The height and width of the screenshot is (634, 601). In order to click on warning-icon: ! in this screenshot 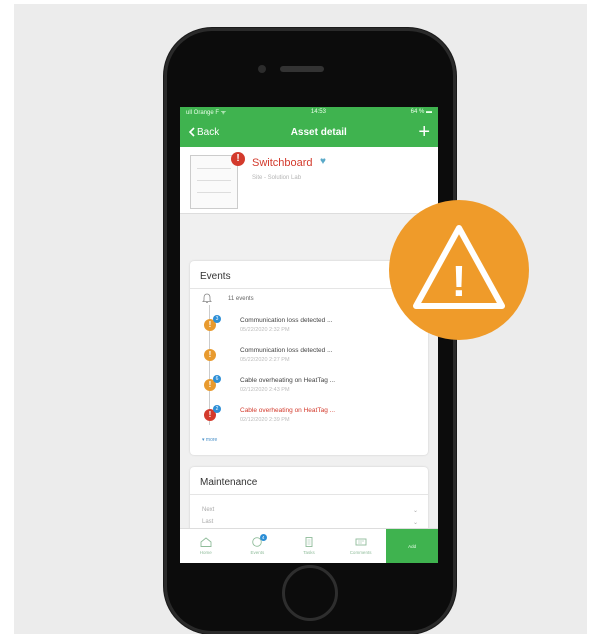, I will do `click(459, 267)`.